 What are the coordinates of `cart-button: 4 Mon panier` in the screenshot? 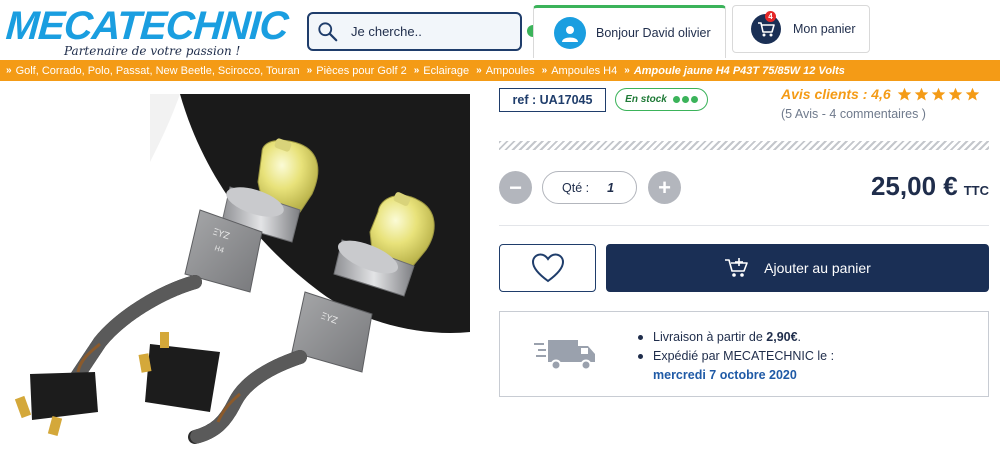 It's located at (801, 29).